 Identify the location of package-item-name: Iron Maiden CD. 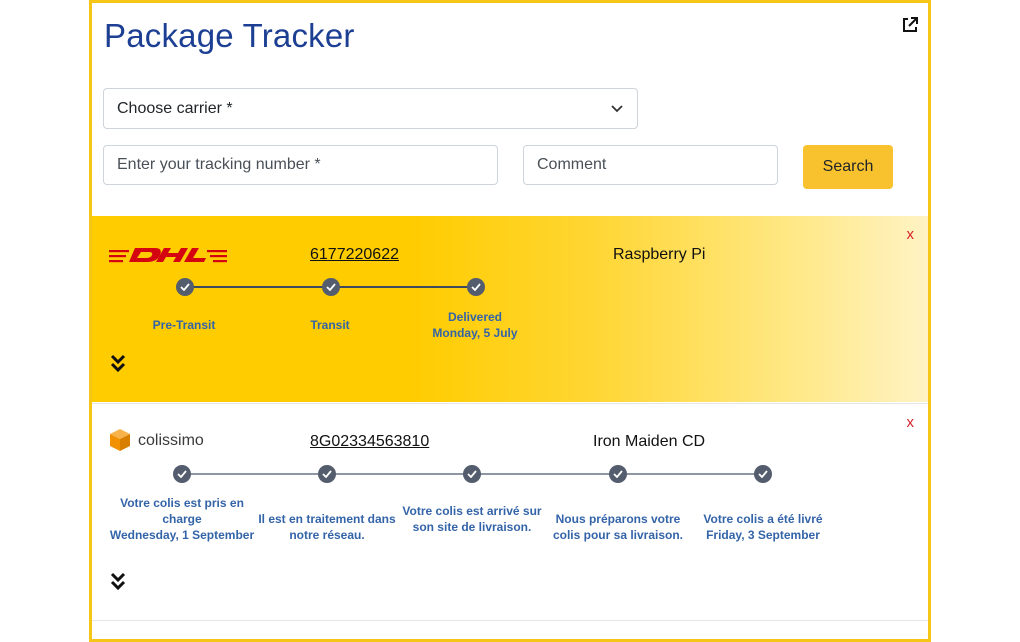
(649, 441).